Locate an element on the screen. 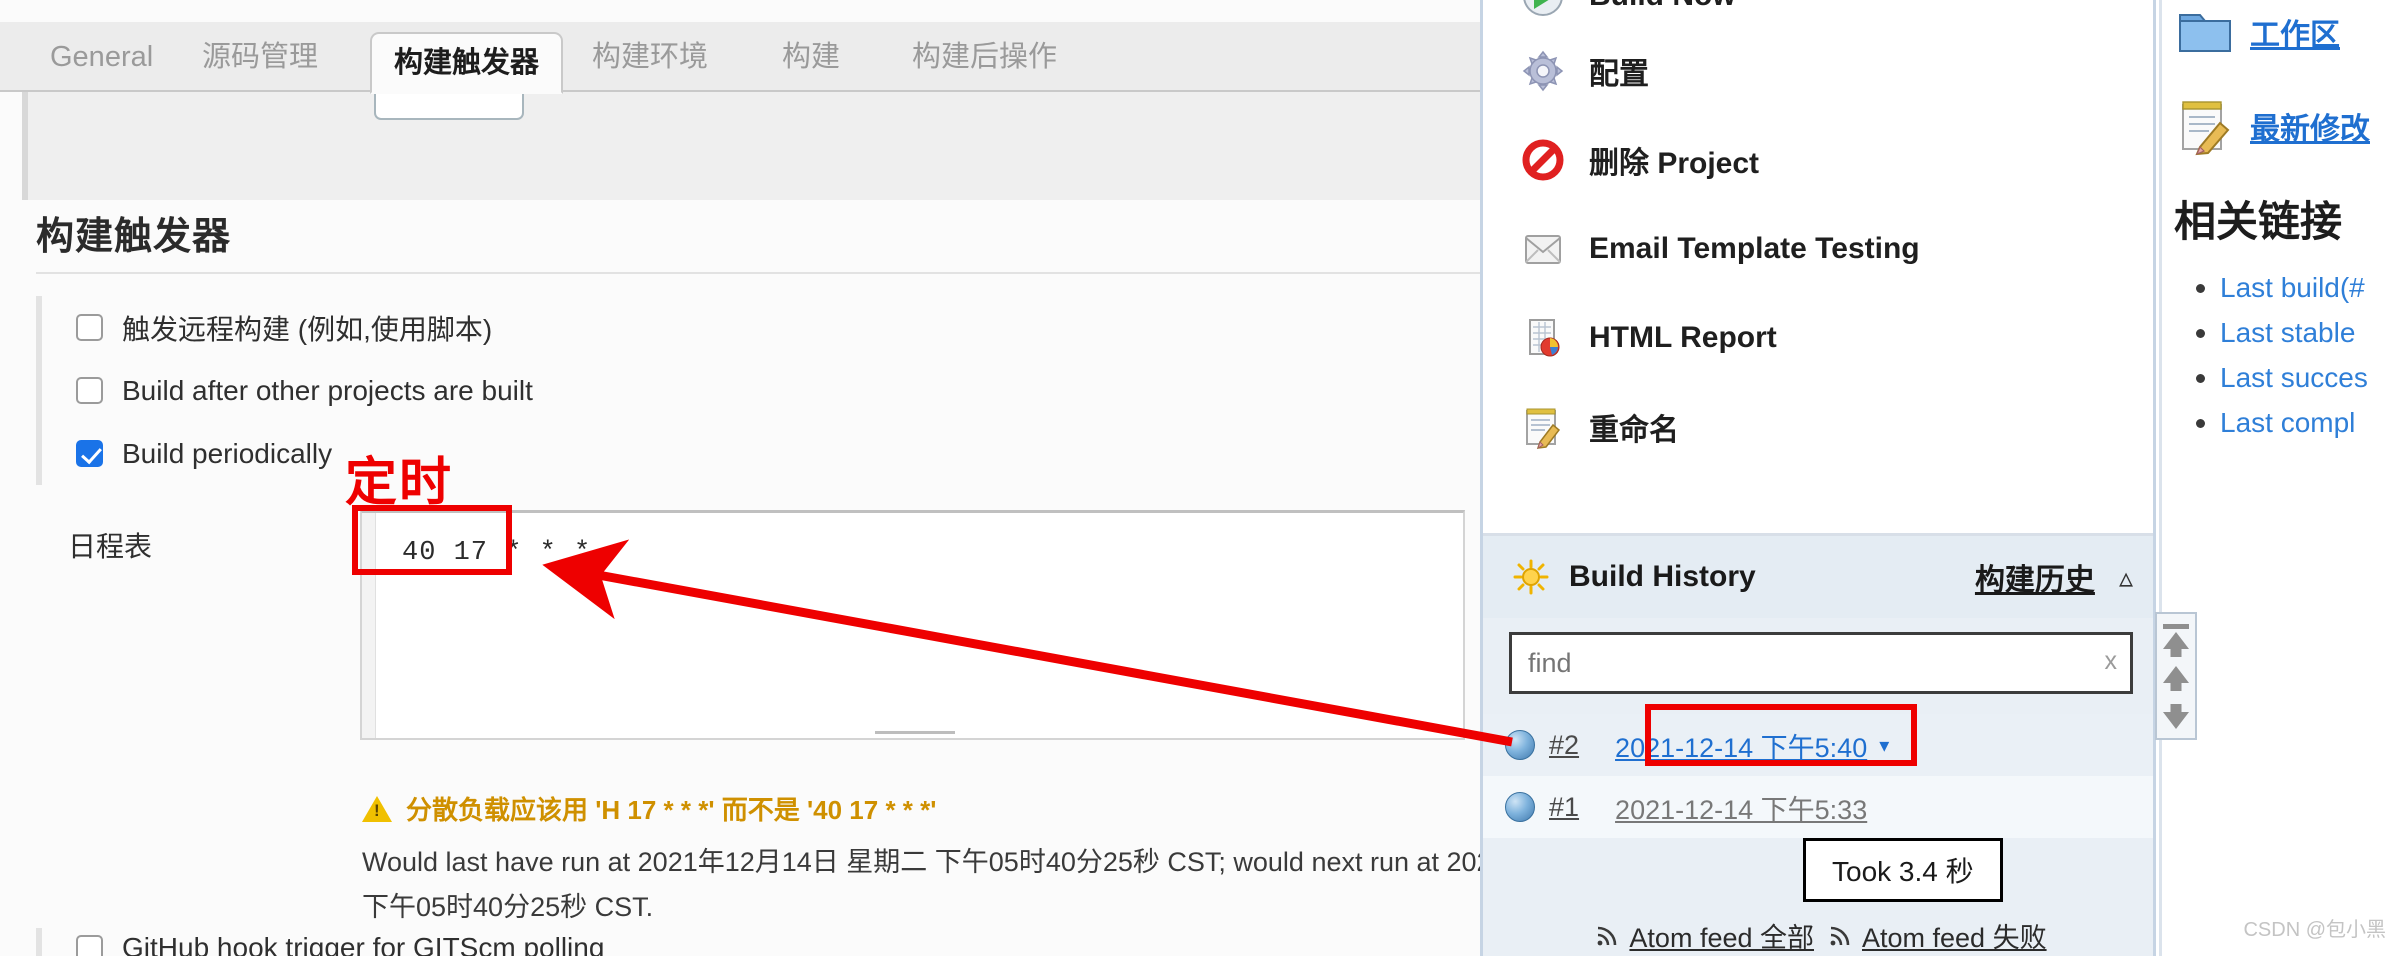  menu-item-delete-project: 删除 Project is located at coordinates (1818, 159).